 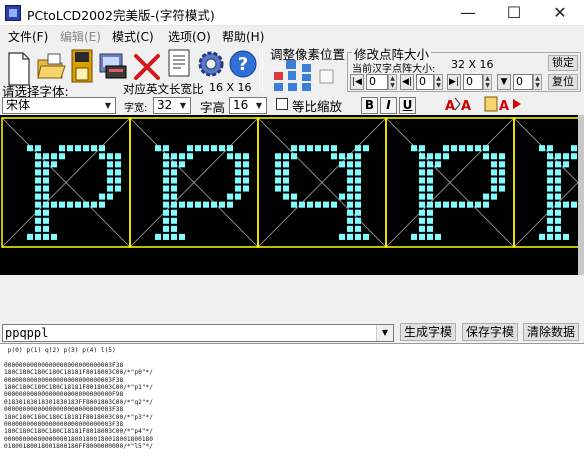 I want to click on mirror-icon: A, so click(x=503, y=104).